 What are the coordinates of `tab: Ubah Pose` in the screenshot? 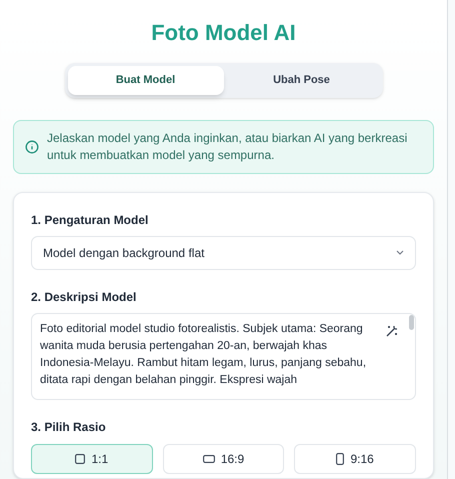 It's located at (302, 80).